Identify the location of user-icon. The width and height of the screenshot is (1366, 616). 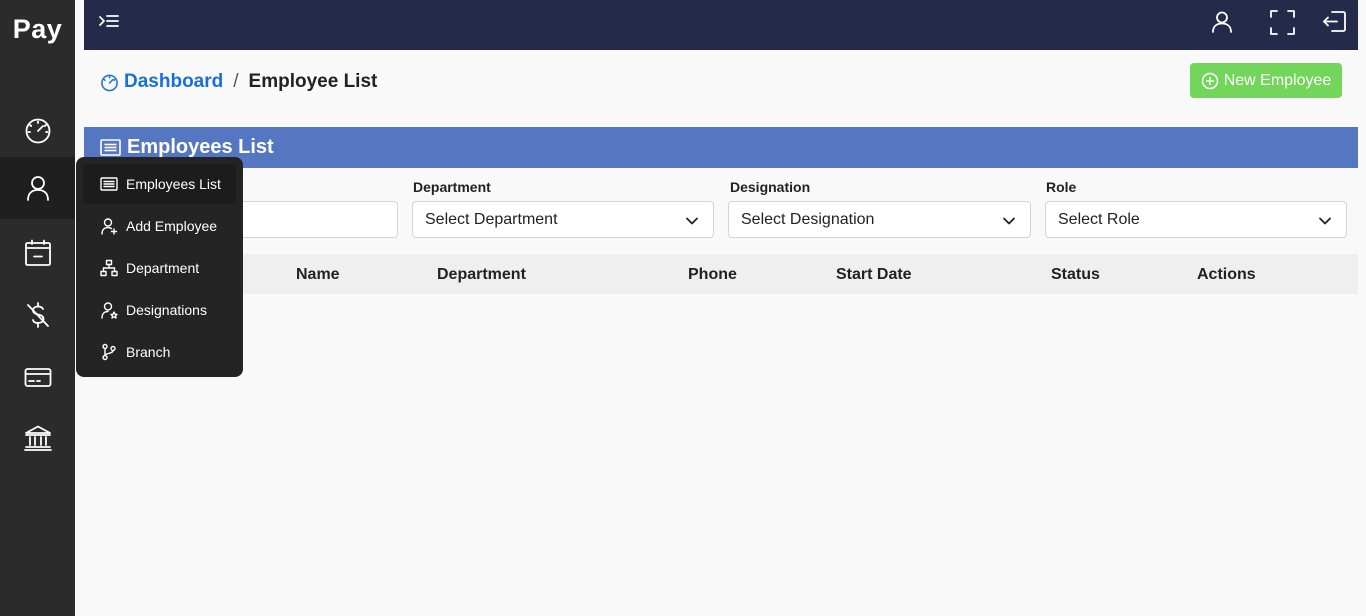
(37, 188).